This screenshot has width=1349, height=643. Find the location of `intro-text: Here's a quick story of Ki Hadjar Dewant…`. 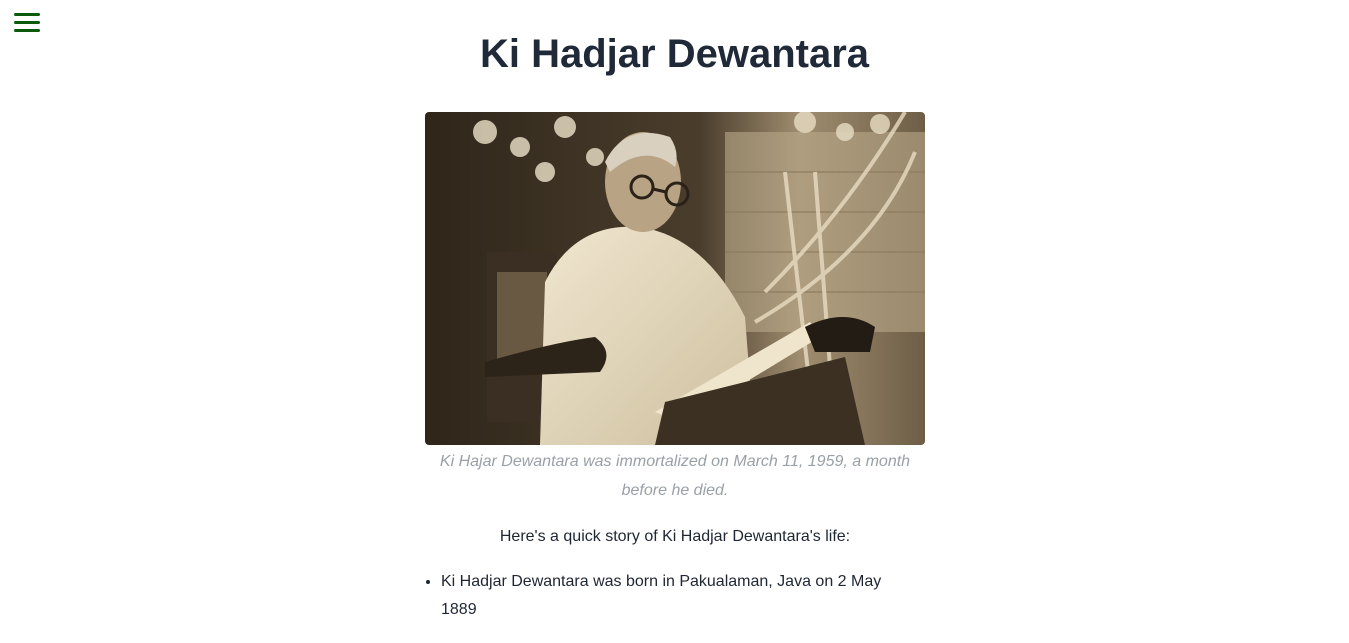

intro-text: Here's a quick story of Ki Hadjar Dewant… is located at coordinates (675, 536).